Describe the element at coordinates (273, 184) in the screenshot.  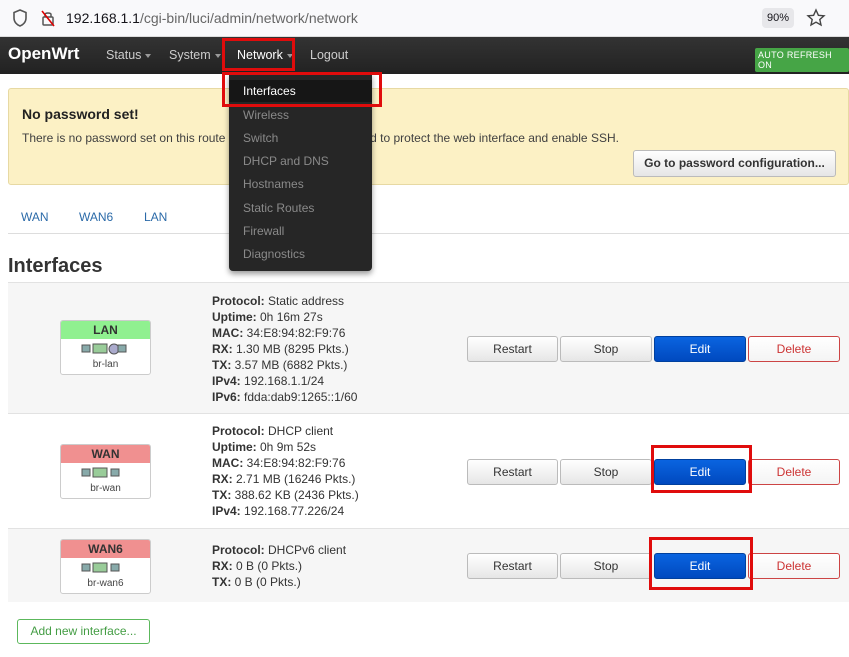
I see `menu-item-hostnames: Hostnames` at that location.